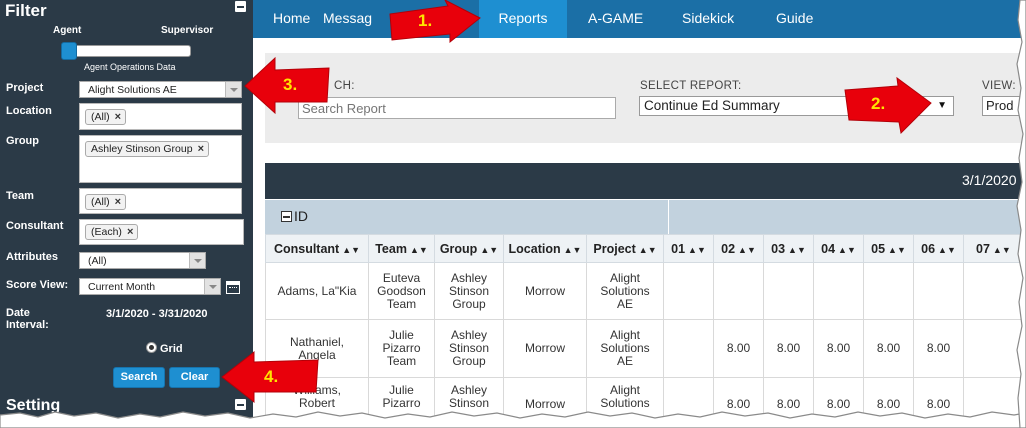 This screenshot has height=428, width=1026. What do you see at coordinates (286, 216) in the screenshot?
I see `collapse-id-icon` at bounding box center [286, 216].